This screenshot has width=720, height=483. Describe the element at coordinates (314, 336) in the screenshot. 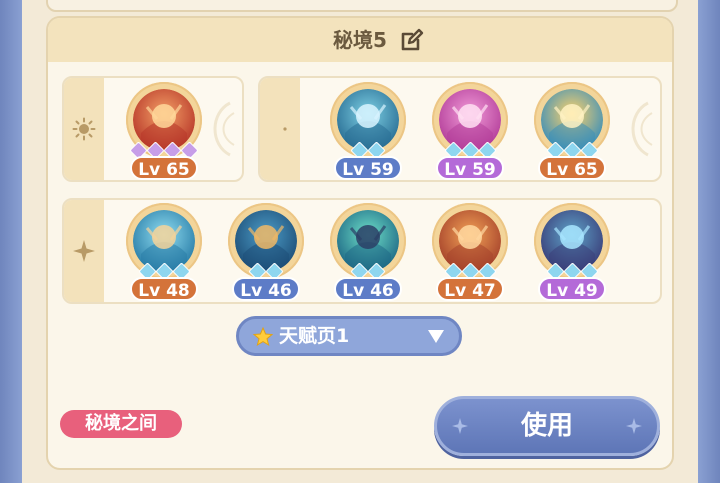

I see `talent-page-label: 天赋页1` at that location.